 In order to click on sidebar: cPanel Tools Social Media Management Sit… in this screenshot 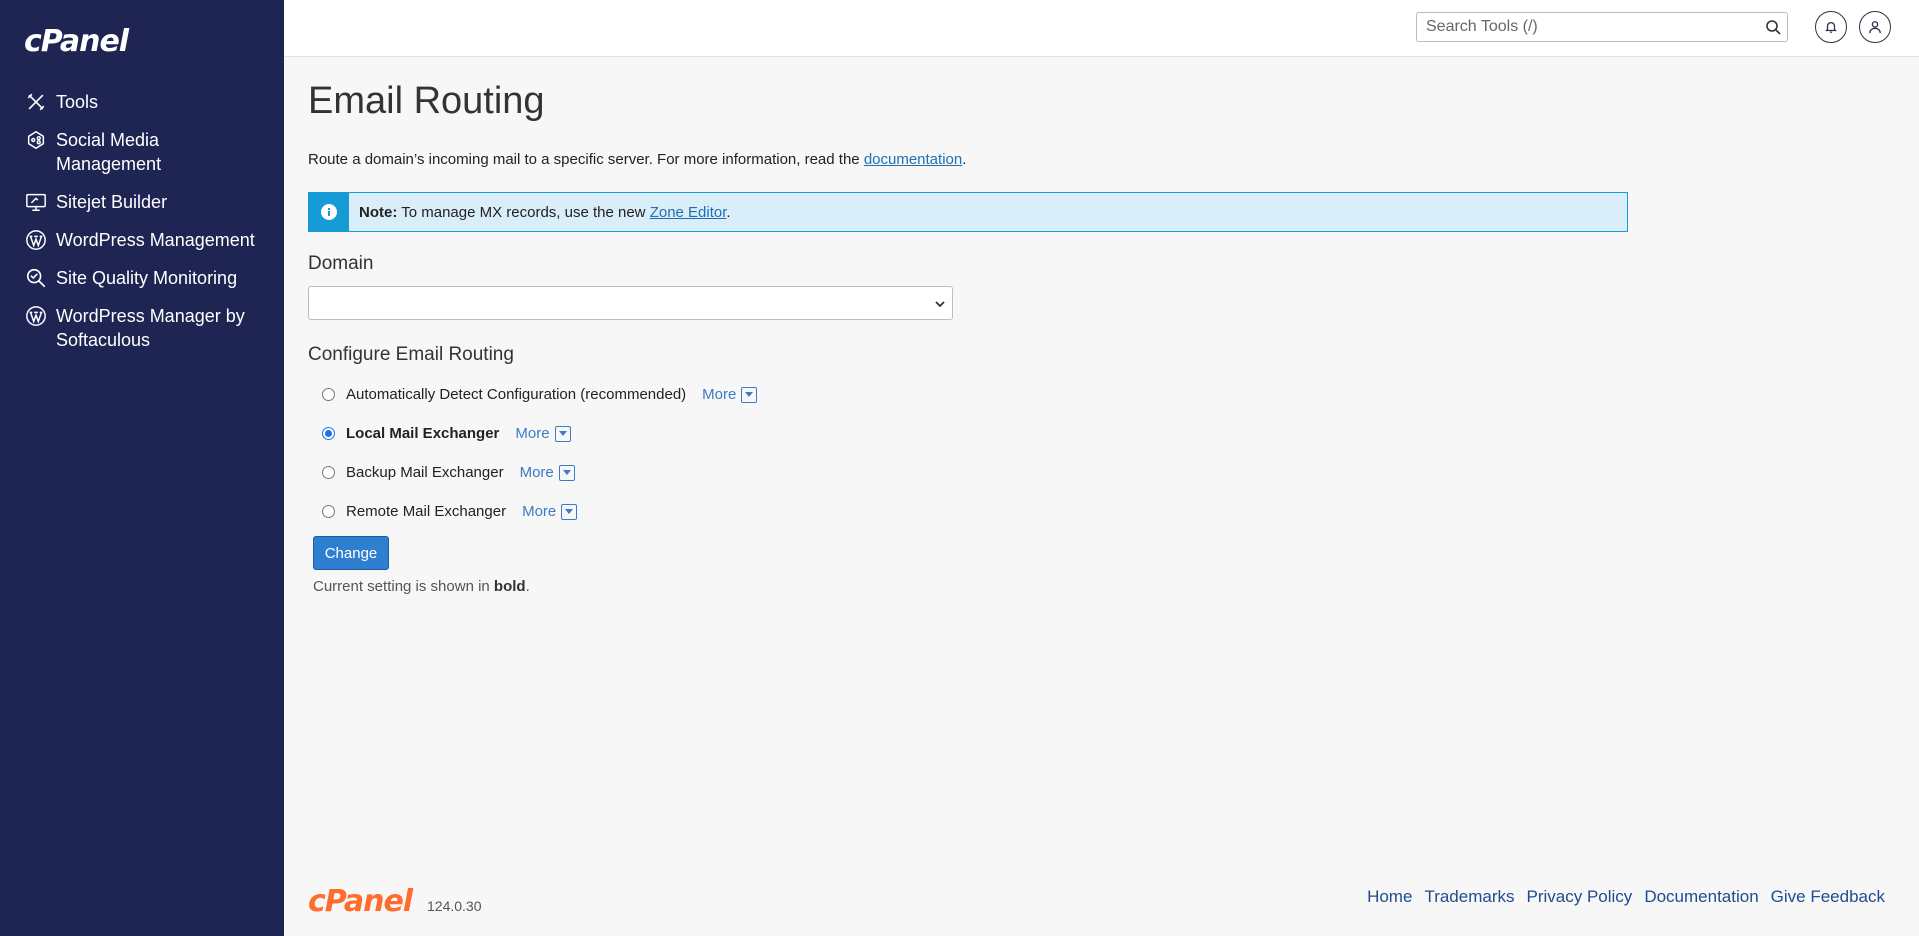, I will do `click(142, 468)`.